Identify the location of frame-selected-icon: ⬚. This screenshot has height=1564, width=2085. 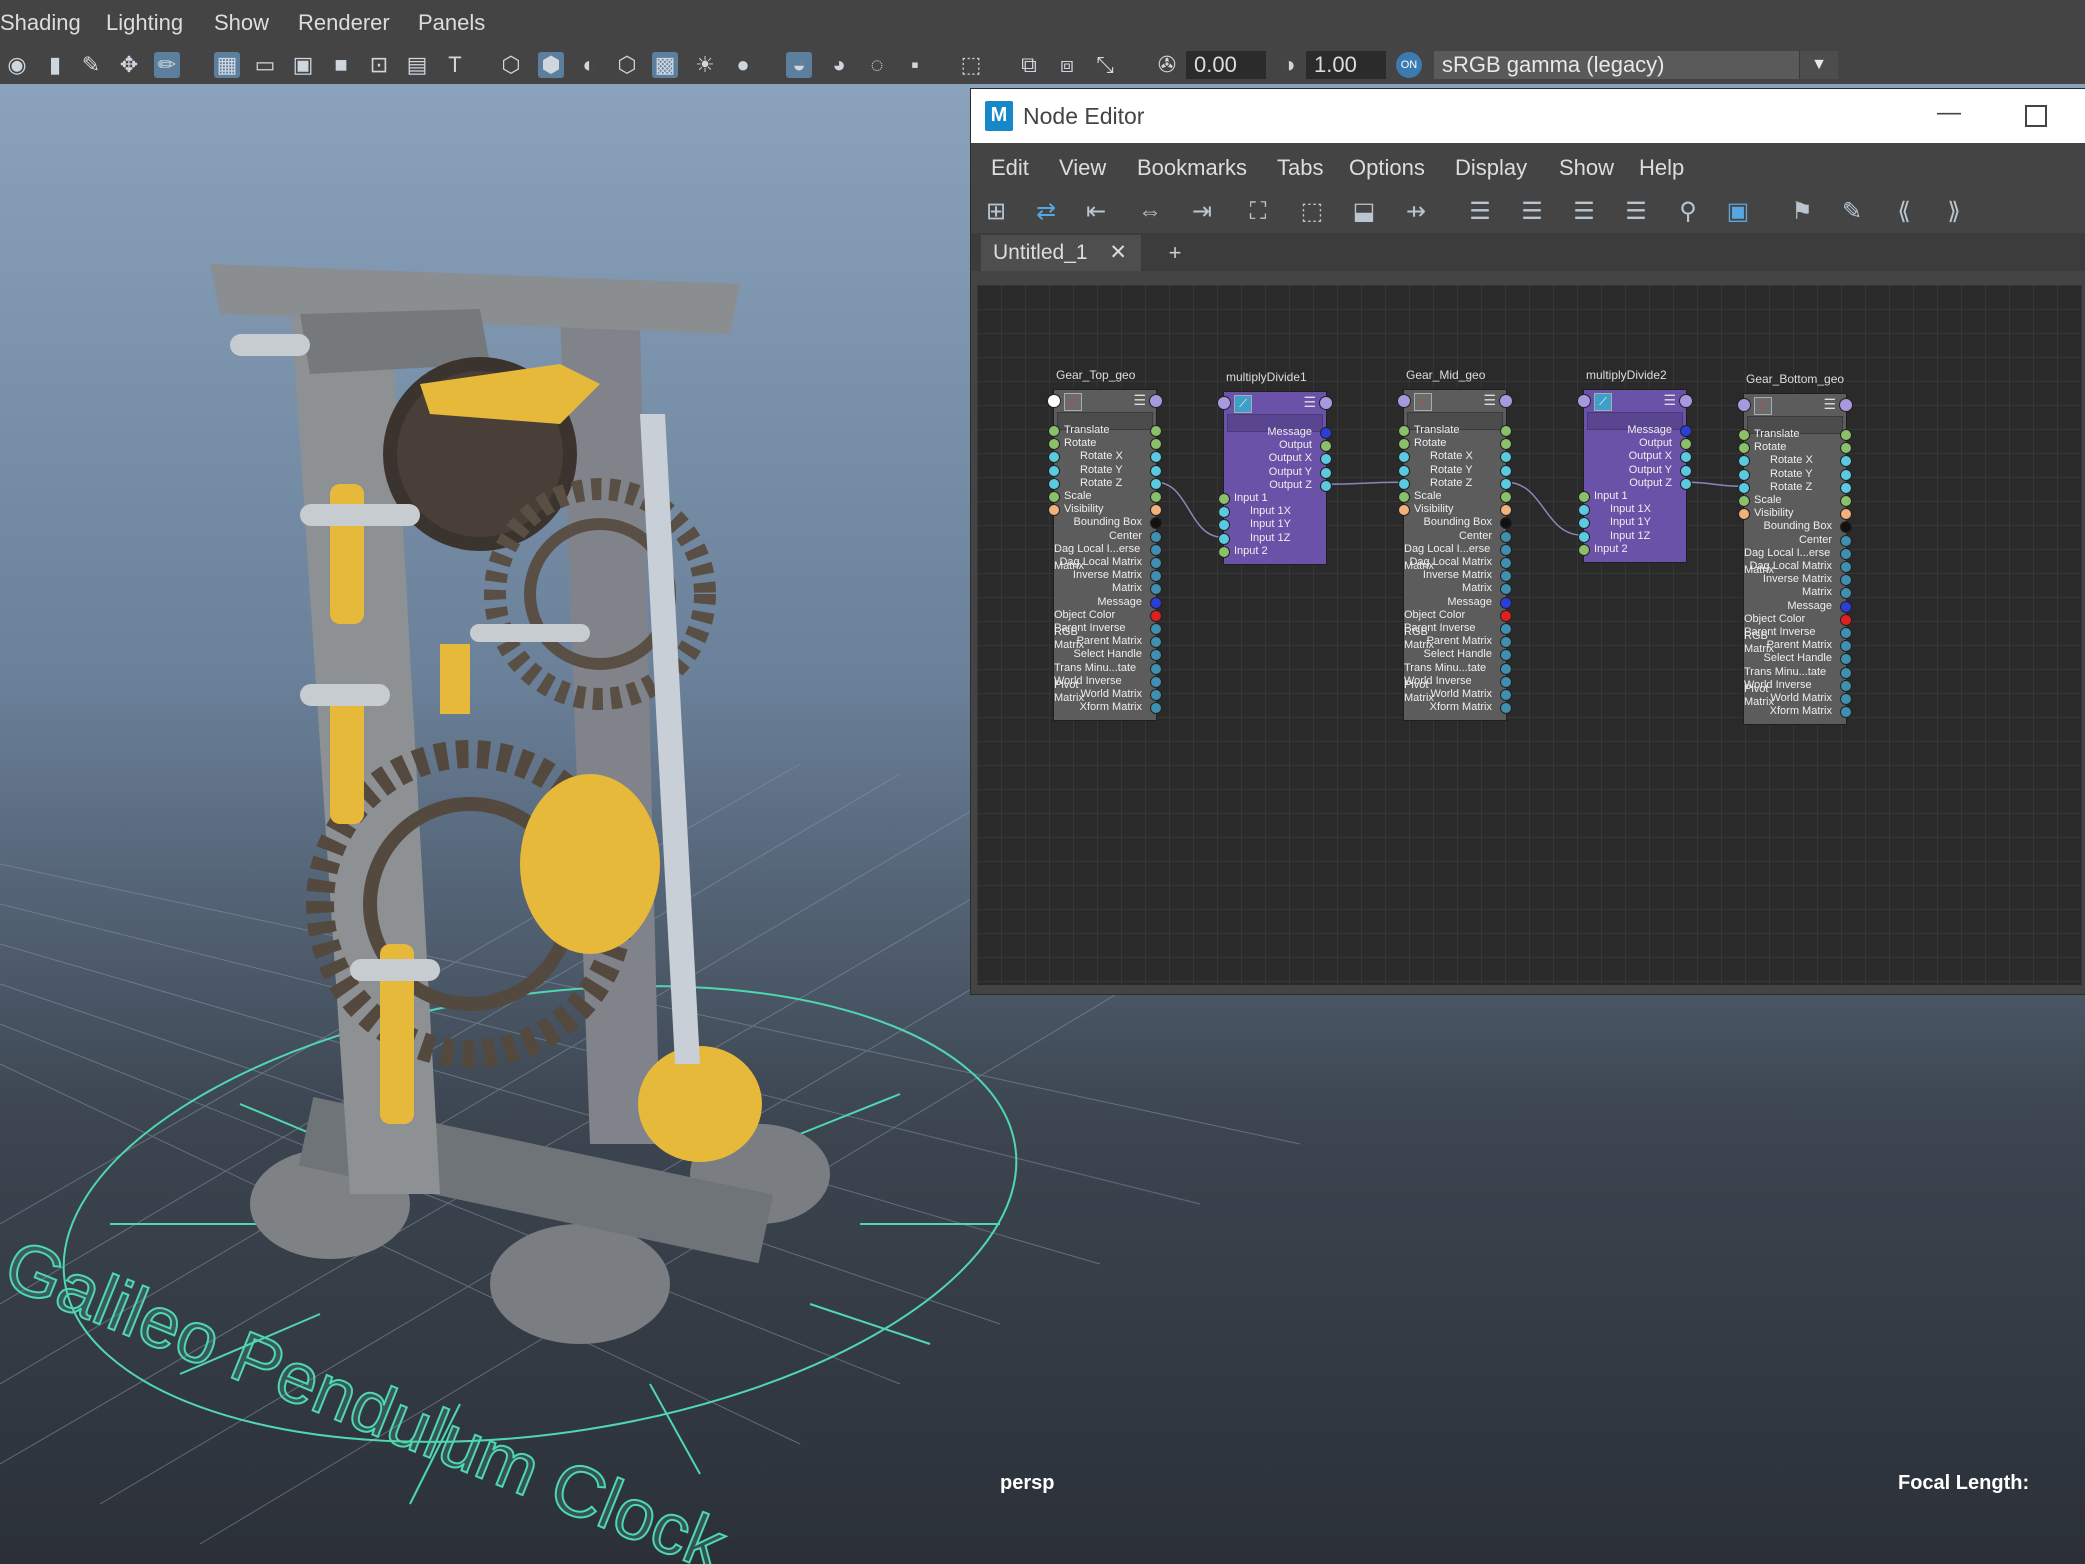
(1312, 212).